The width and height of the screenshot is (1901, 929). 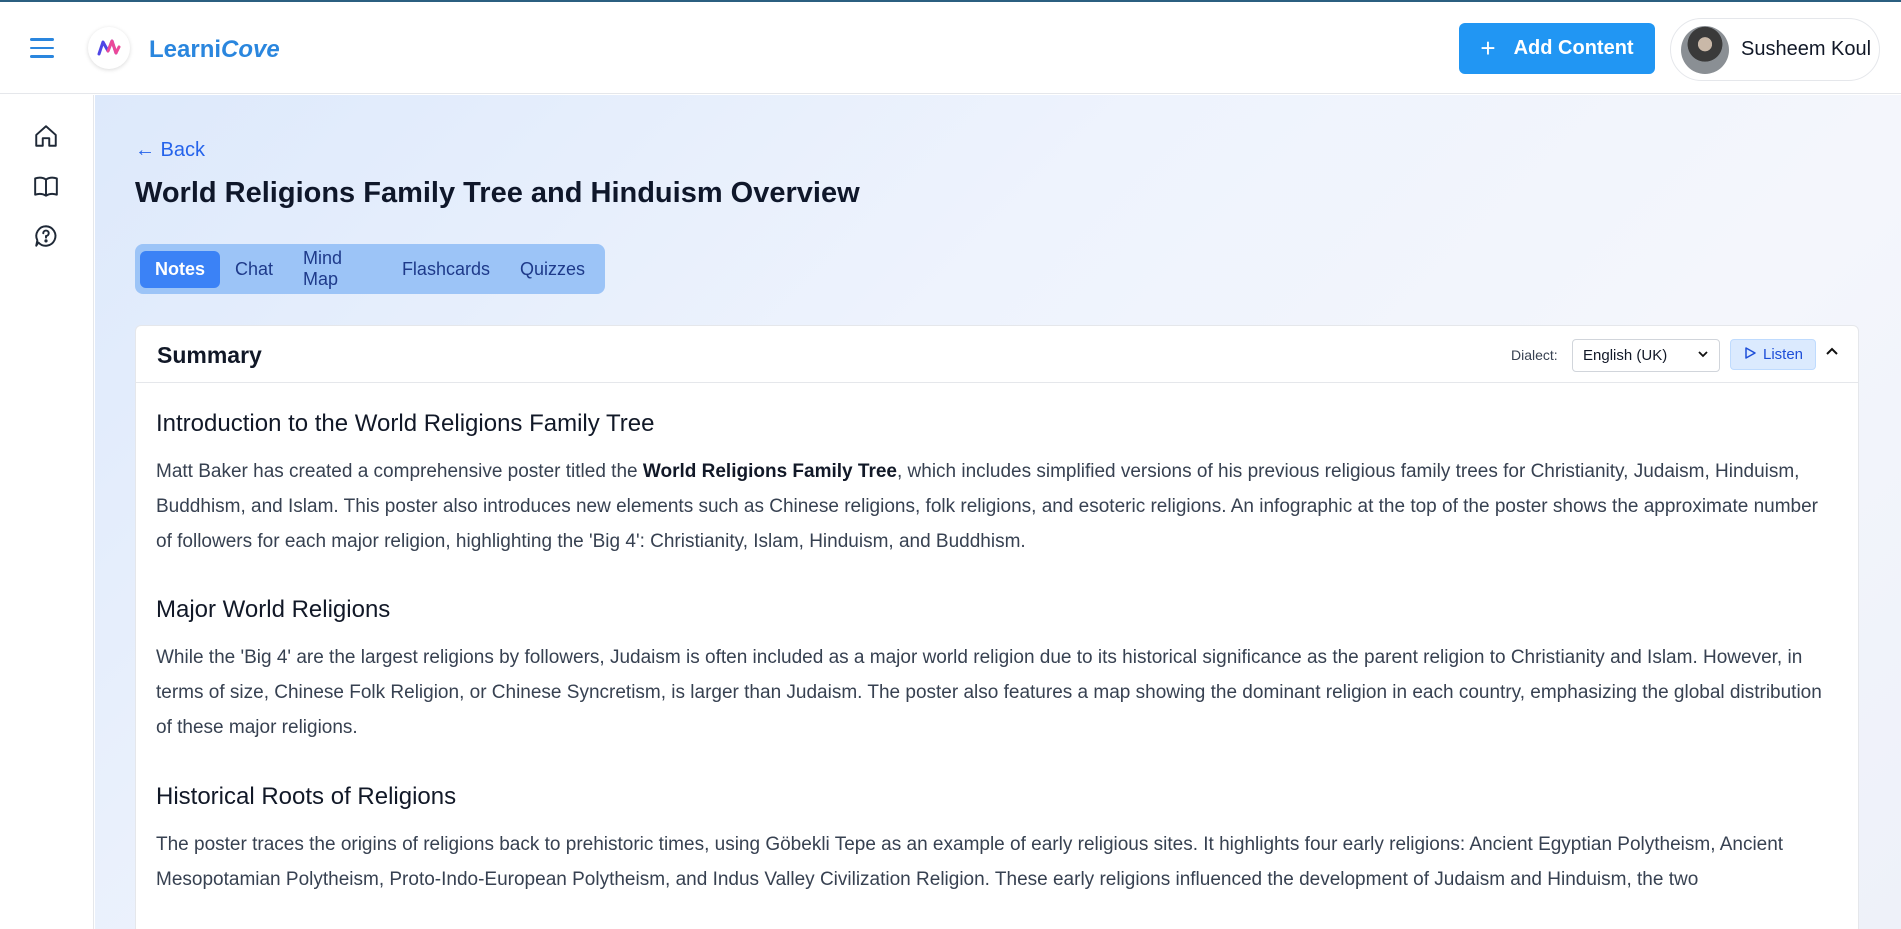 I want to click on add-content-button: + Add Content, so click(x=1557, y=48).